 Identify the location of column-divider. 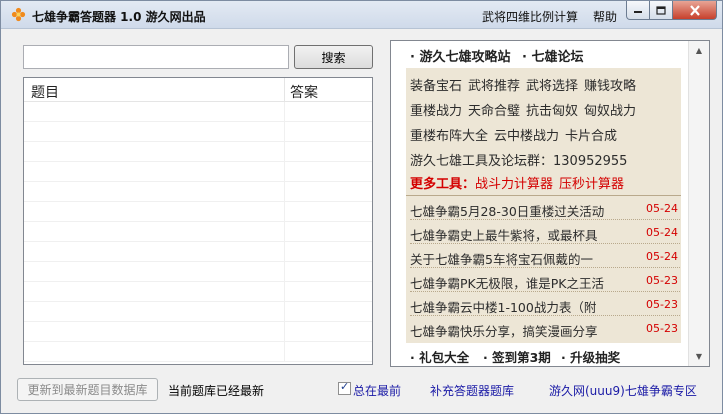
(284, 89).